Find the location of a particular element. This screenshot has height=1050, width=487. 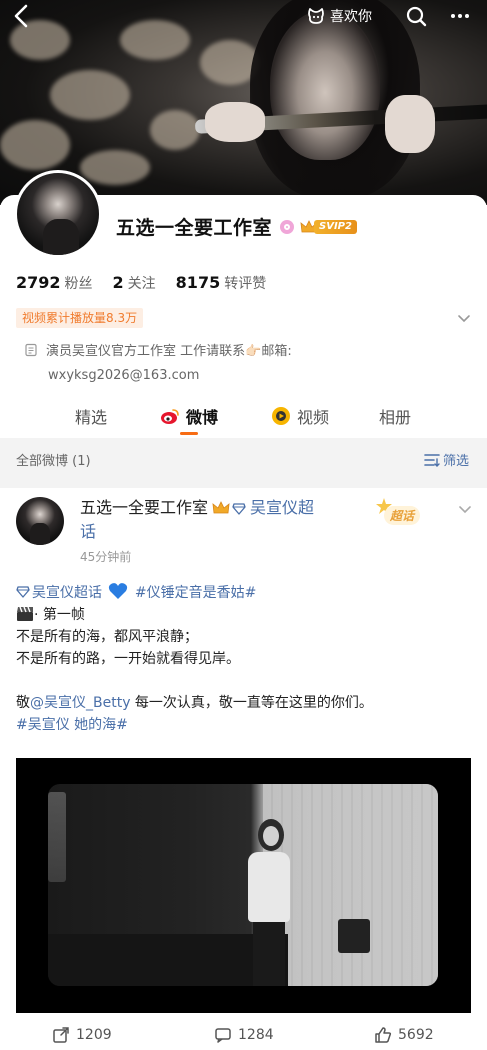

post-actions: 1209 1284 5692 is located at coordinates (243, 1038).